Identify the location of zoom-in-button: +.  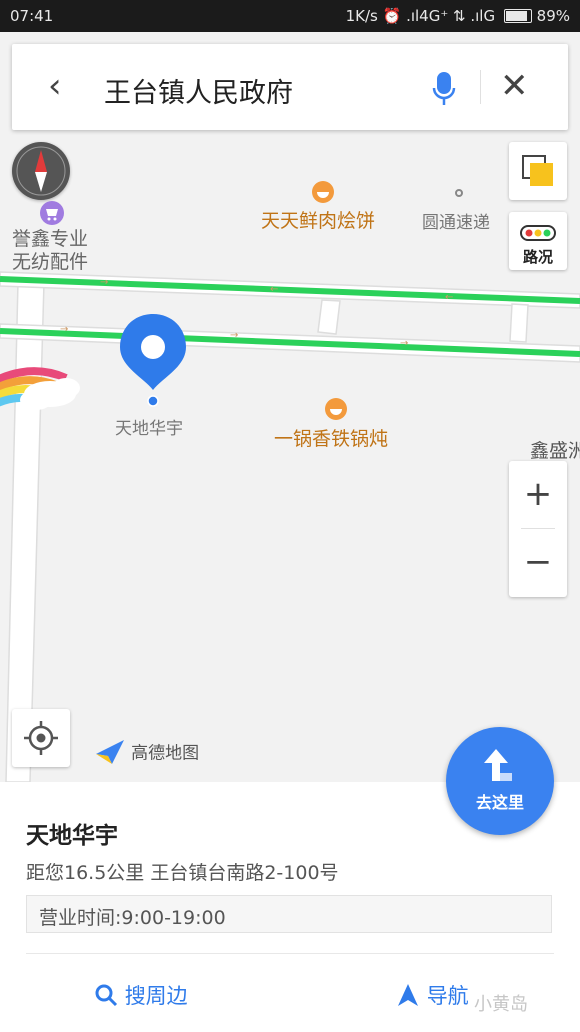
(538, 494).